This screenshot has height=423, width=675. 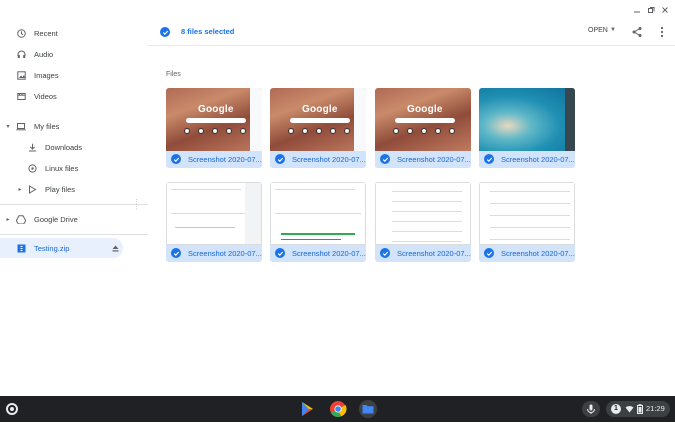 What do you see at coordinates (70, 126) in the screenshot?
I see `sidebar-item-my-files: ▾ My files` at bounding box center [70, 126].